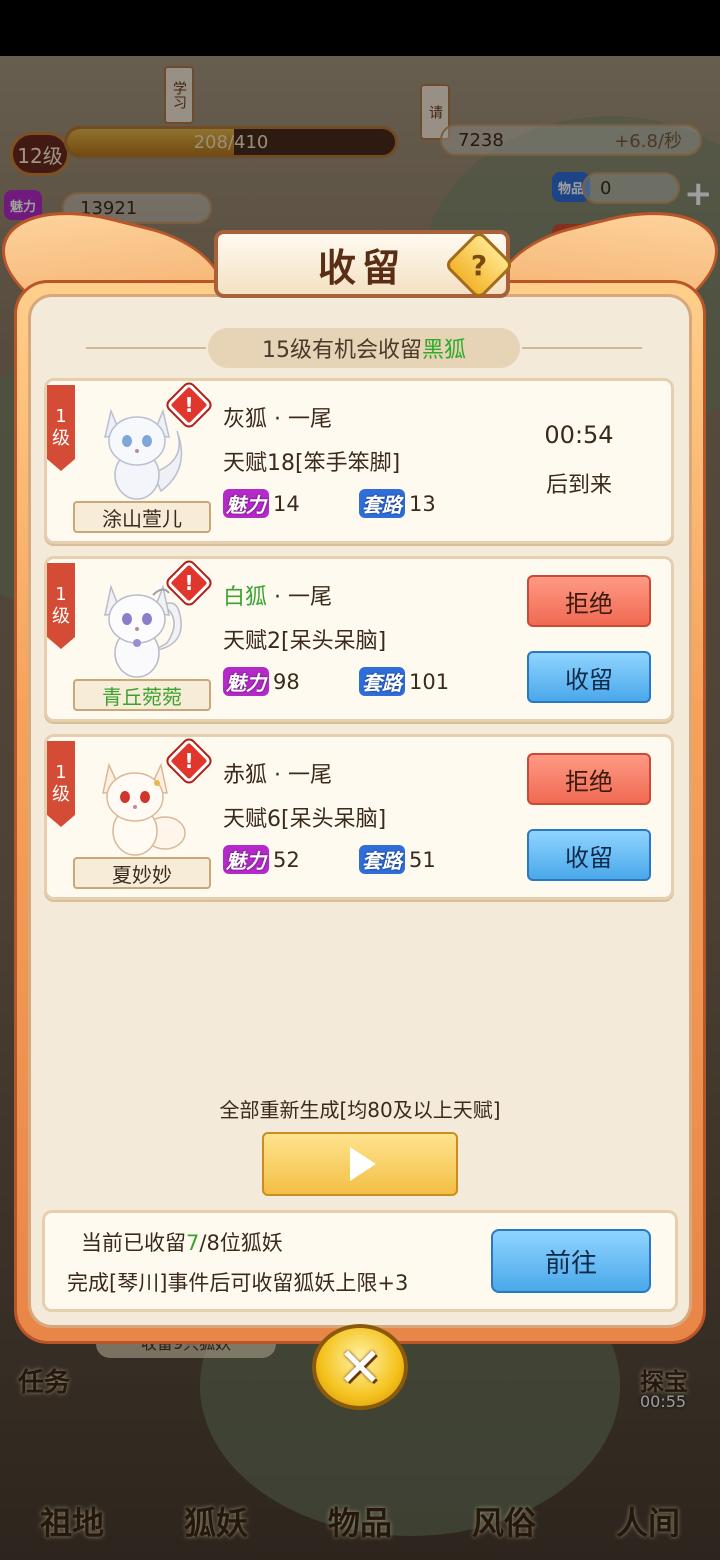 Image resolution: width=720 pixels, height=1560 pixels. I want to click on charm-stat: 魅力 98, so click(261, 681).